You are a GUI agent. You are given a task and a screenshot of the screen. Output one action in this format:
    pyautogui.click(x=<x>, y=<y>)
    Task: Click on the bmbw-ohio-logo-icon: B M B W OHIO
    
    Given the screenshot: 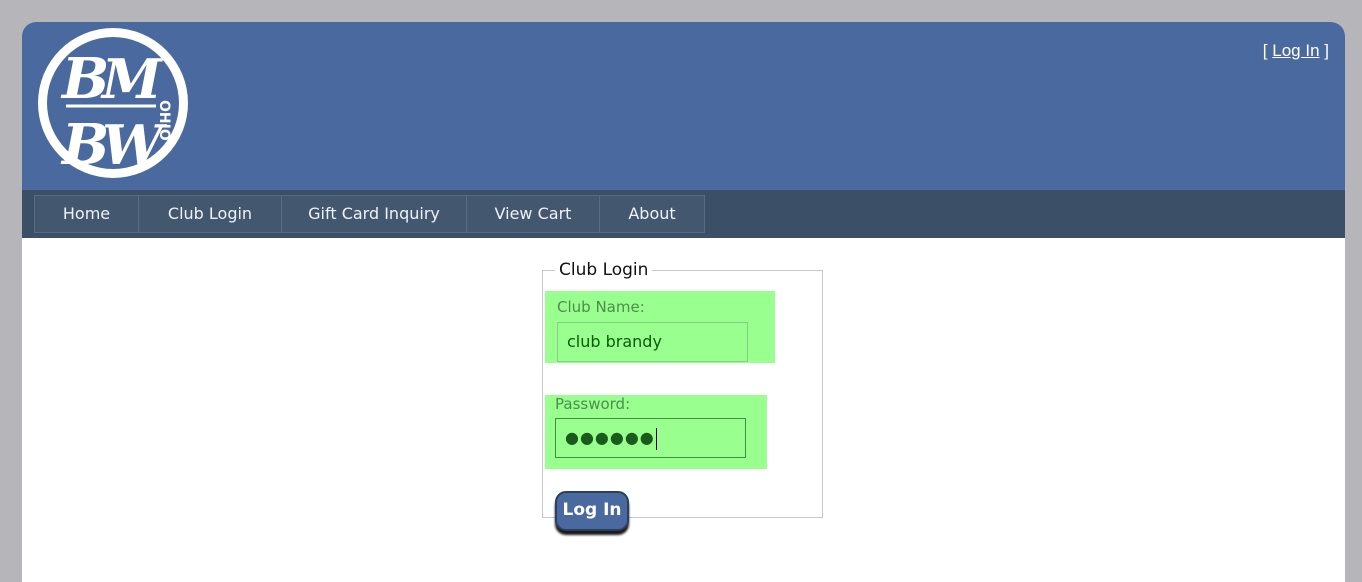 What is the action you would take?
    pyautogui.click(x=113, y=103)
    